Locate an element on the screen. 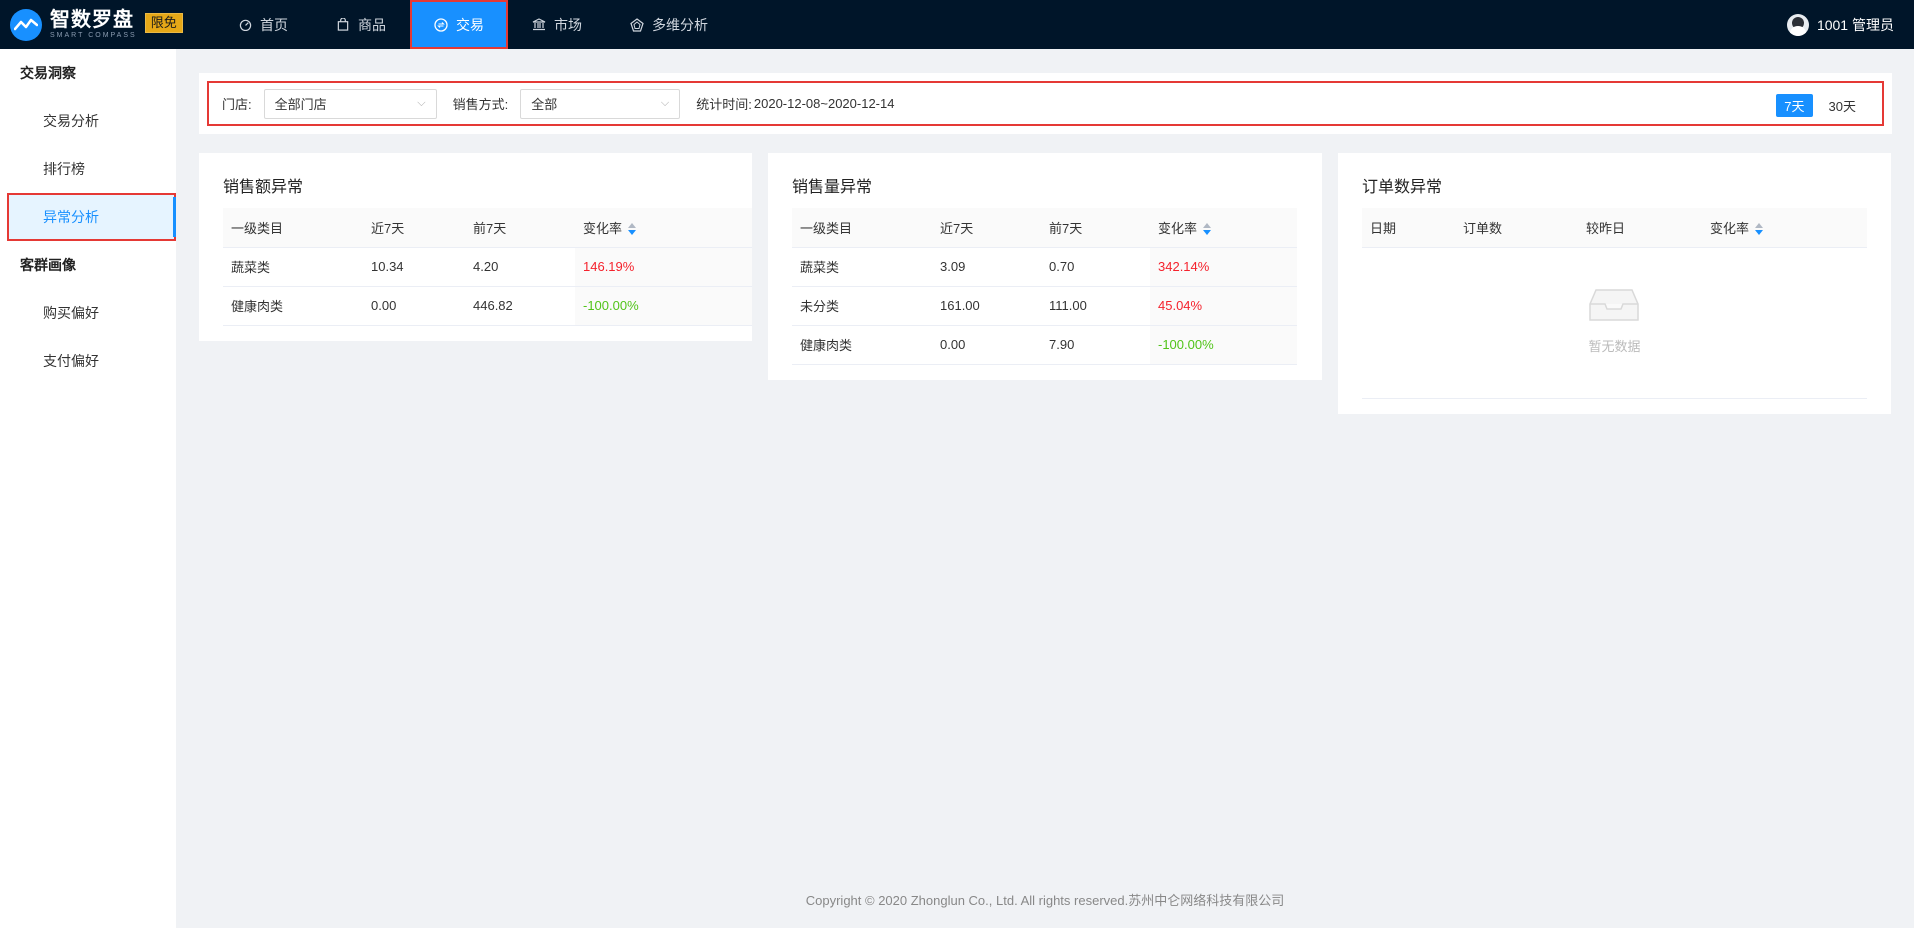 Image resolution: width=1914 pixels, height=928 pixels. nav-item-market: 市场 is located at coordinates (557, 24).